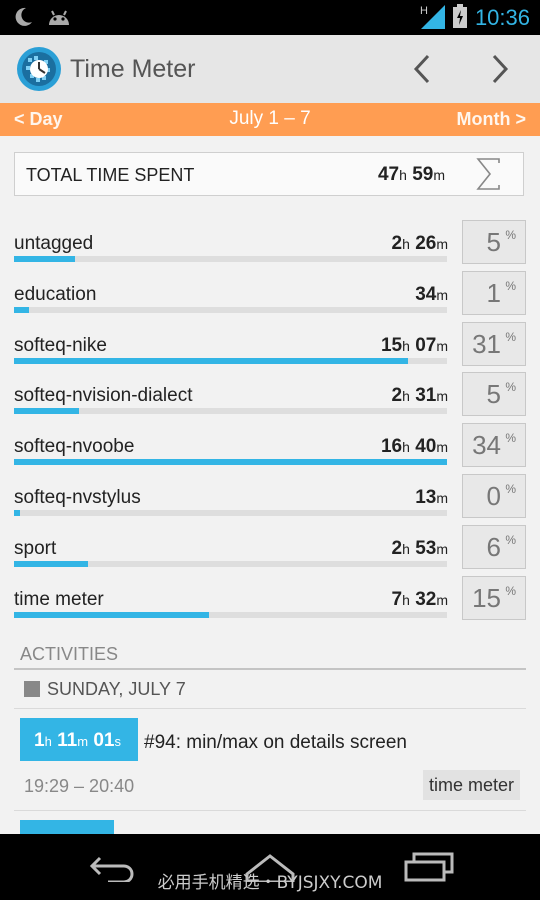 The height and width of the screenshot is (900, 540). I want to click on total-label: TOTAL TIME SPENT, so click(110, 175).